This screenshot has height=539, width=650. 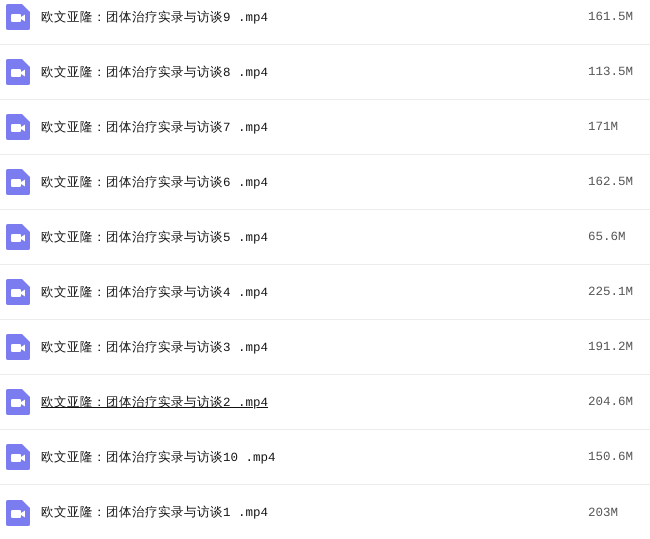 I want to click on file-name-link: 欧文亚隆：团体治疗实录与访谈3 .mp4, so click(x=154, y=347).